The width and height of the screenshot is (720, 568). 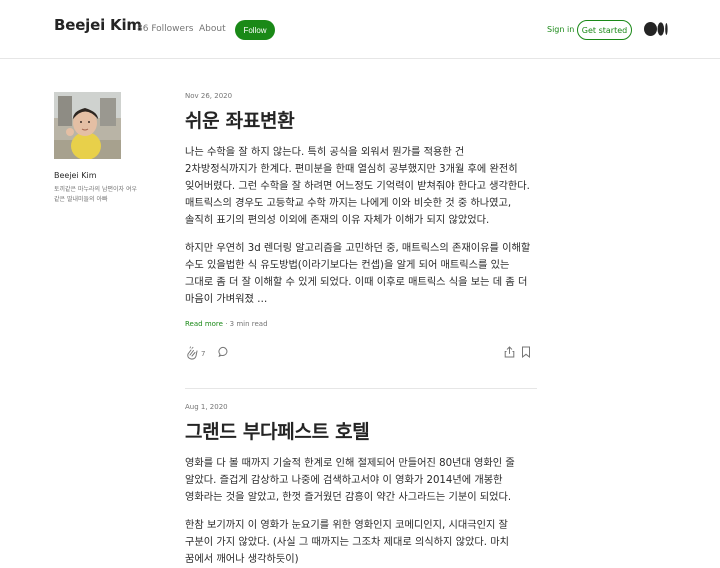 What do you see at coordinates (656, 29) in the screenshot?
I see `medium-logo-icon` at bounding box center [656, 29].